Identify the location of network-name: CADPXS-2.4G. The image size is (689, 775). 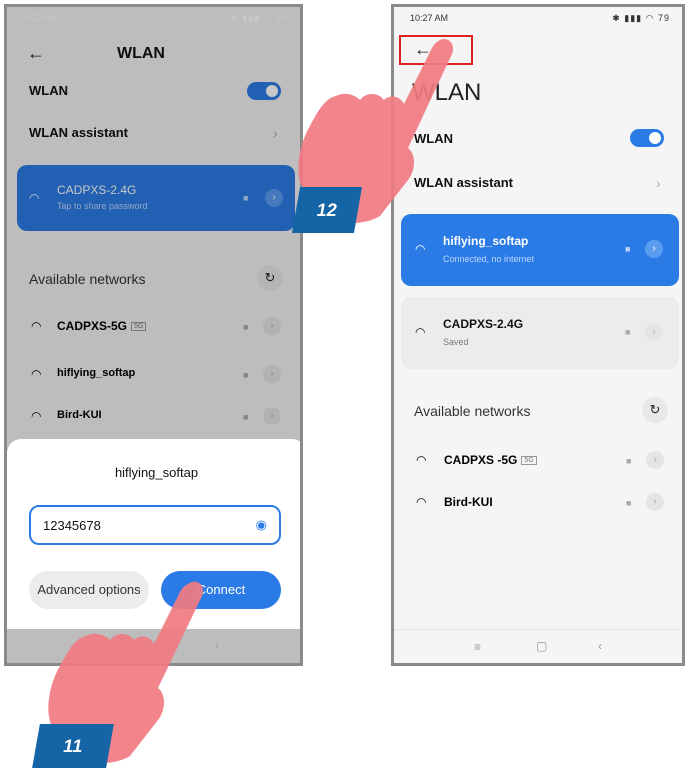
(483, 324).